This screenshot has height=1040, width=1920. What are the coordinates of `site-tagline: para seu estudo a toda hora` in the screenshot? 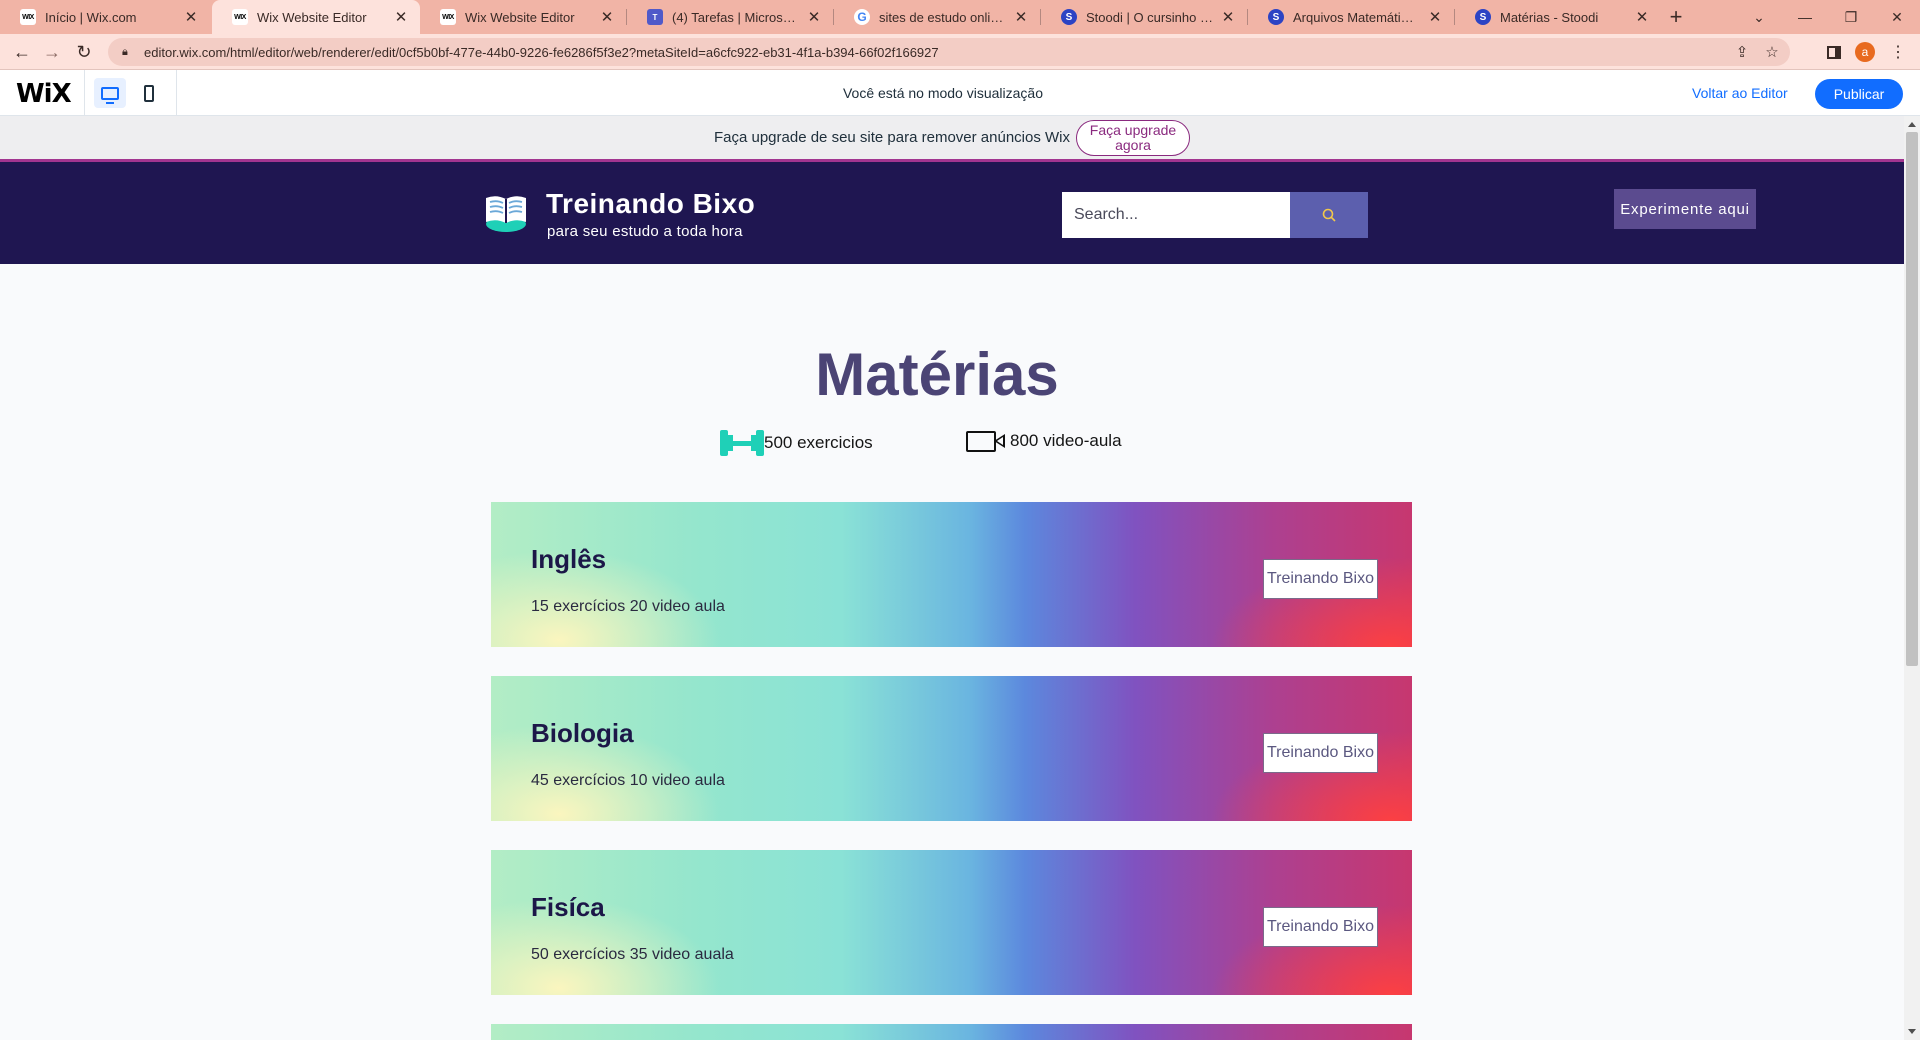 It's located at (645, 231).